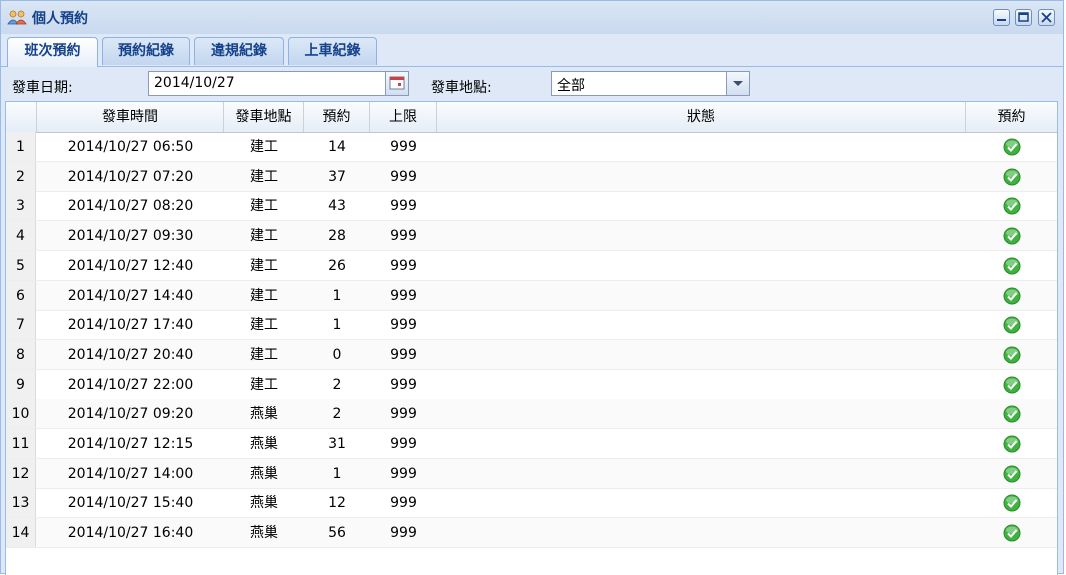 The image size is (1066, 575). What do you see at coordinates (264, 117) in the screenshot?
I see `col-departure-place: 發車地點` at bounding box center [264, 117].